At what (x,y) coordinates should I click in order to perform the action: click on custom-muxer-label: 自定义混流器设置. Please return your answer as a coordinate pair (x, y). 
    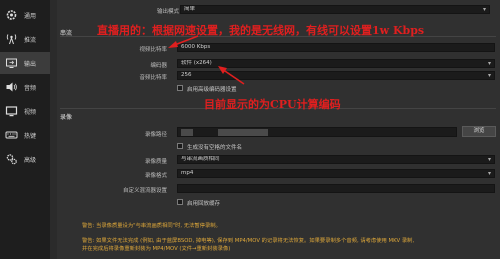
    Looking at the image, I should click on (144, 191).